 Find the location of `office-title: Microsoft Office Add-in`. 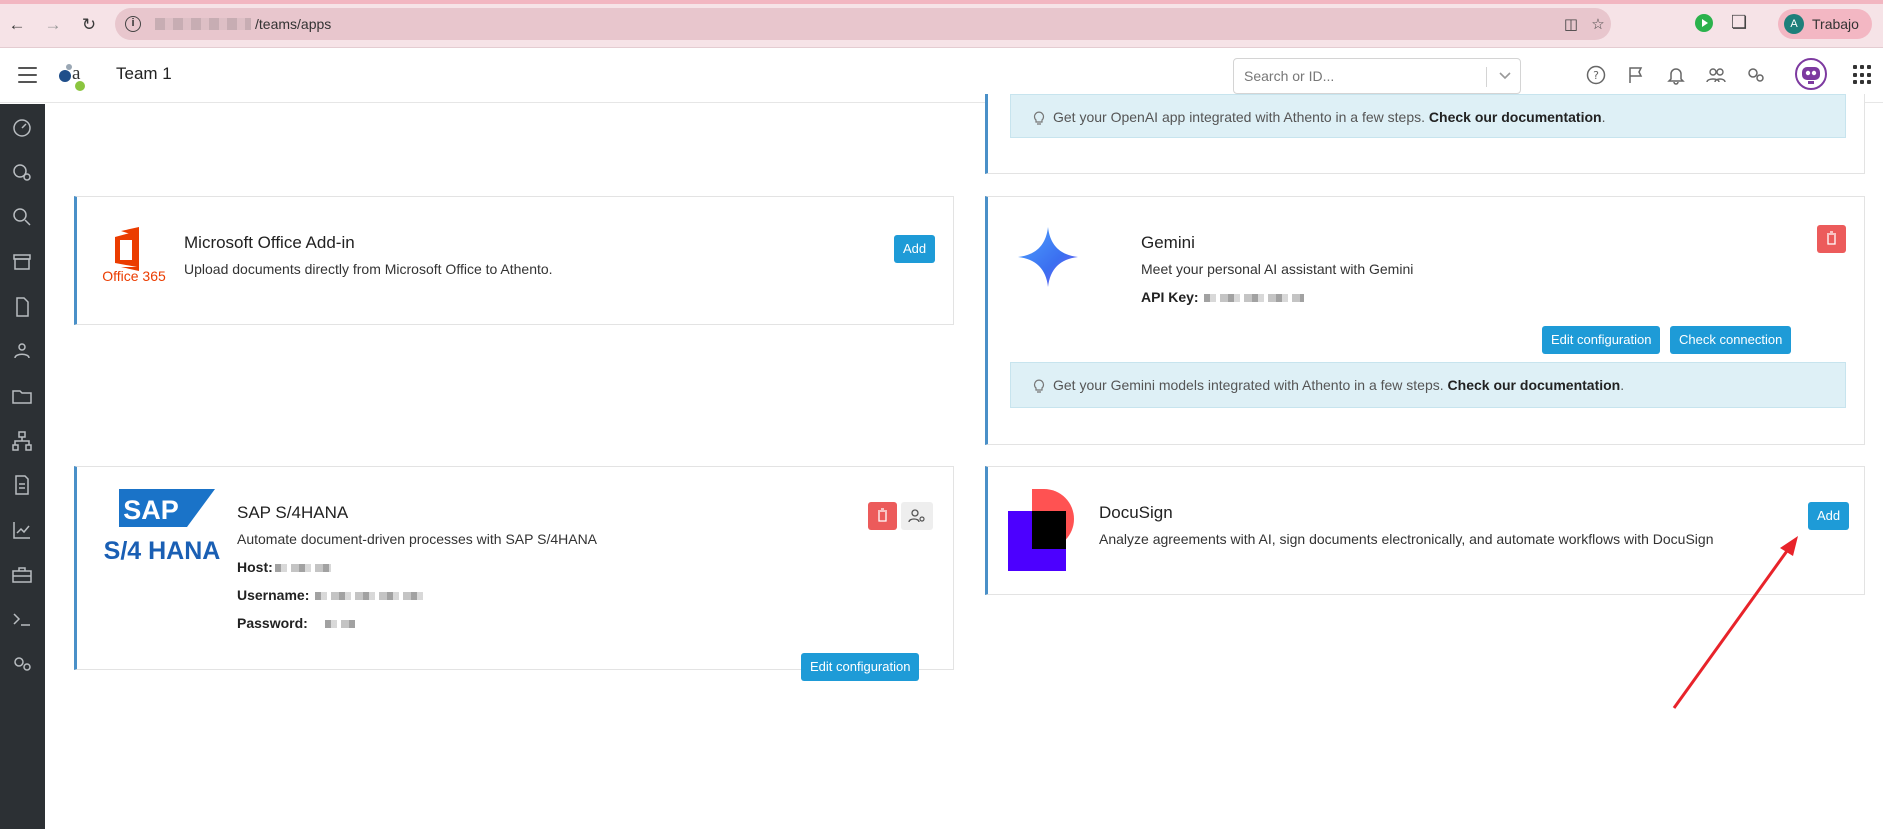

office-title: Microsoft Office Add-in is located at coordinates (269, 242).